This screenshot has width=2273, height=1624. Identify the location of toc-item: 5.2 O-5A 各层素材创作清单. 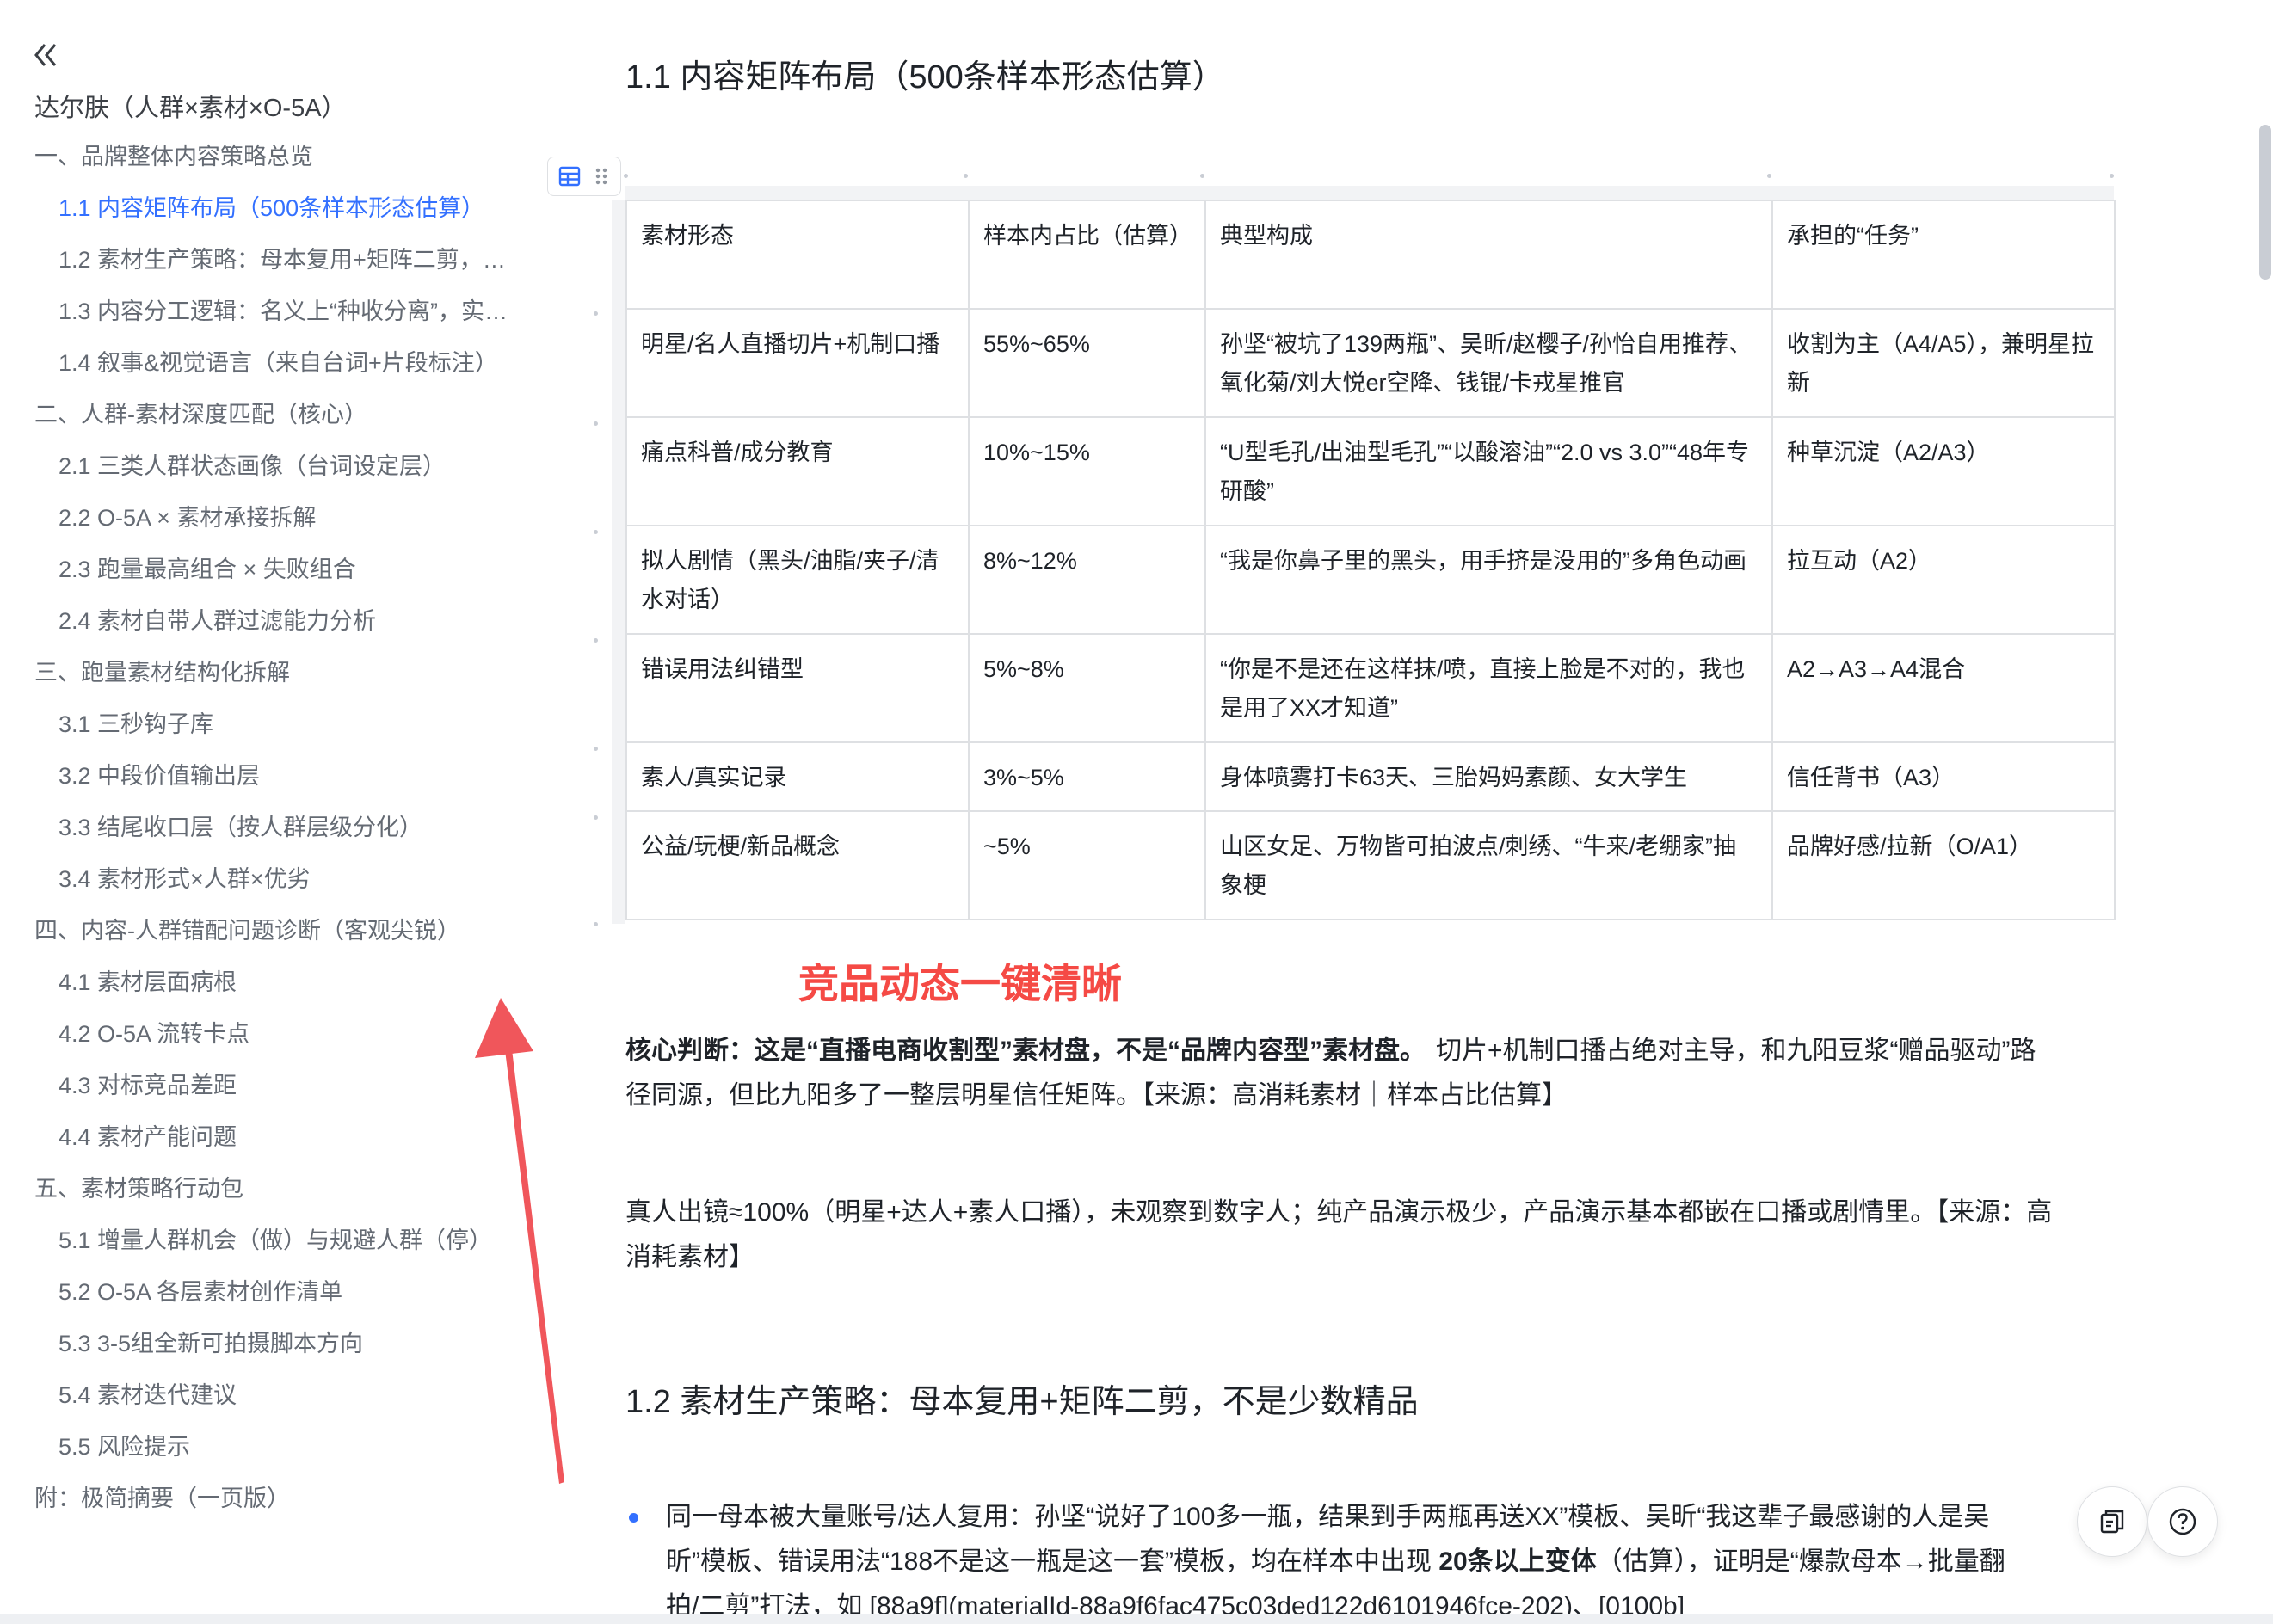
(200, 1292).